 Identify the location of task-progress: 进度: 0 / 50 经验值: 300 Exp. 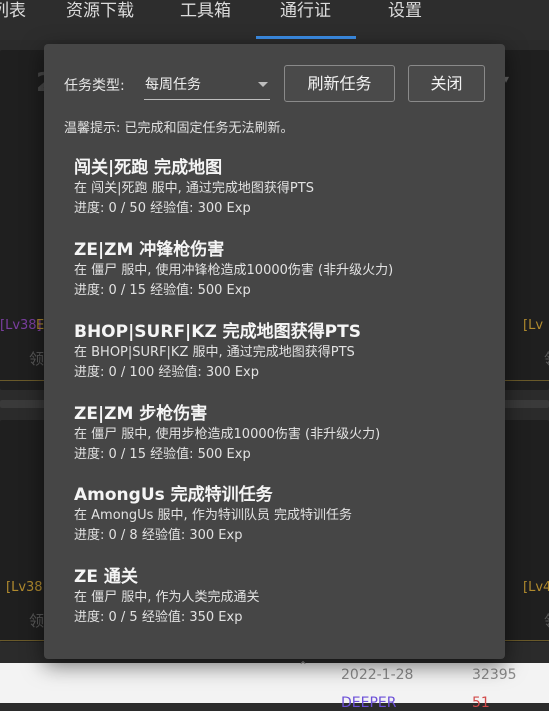
(162, 208).